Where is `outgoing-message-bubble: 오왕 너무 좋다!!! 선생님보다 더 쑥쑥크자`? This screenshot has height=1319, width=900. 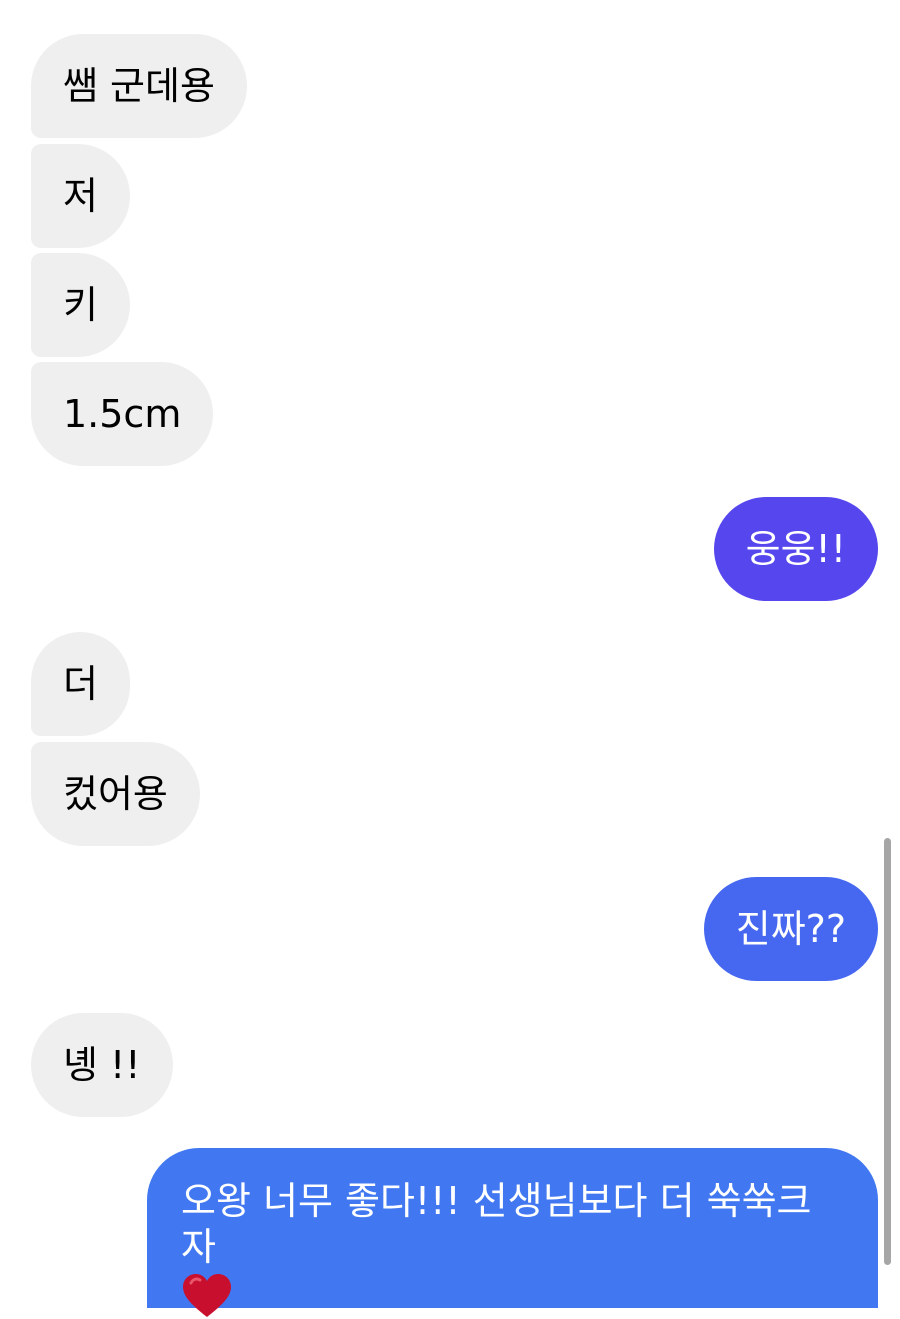 outgoing-message-bubble: 오왕 너무 좋다!!! 선생님보다 더 쑥쑥크자 is located at coordinates (512, 1232).